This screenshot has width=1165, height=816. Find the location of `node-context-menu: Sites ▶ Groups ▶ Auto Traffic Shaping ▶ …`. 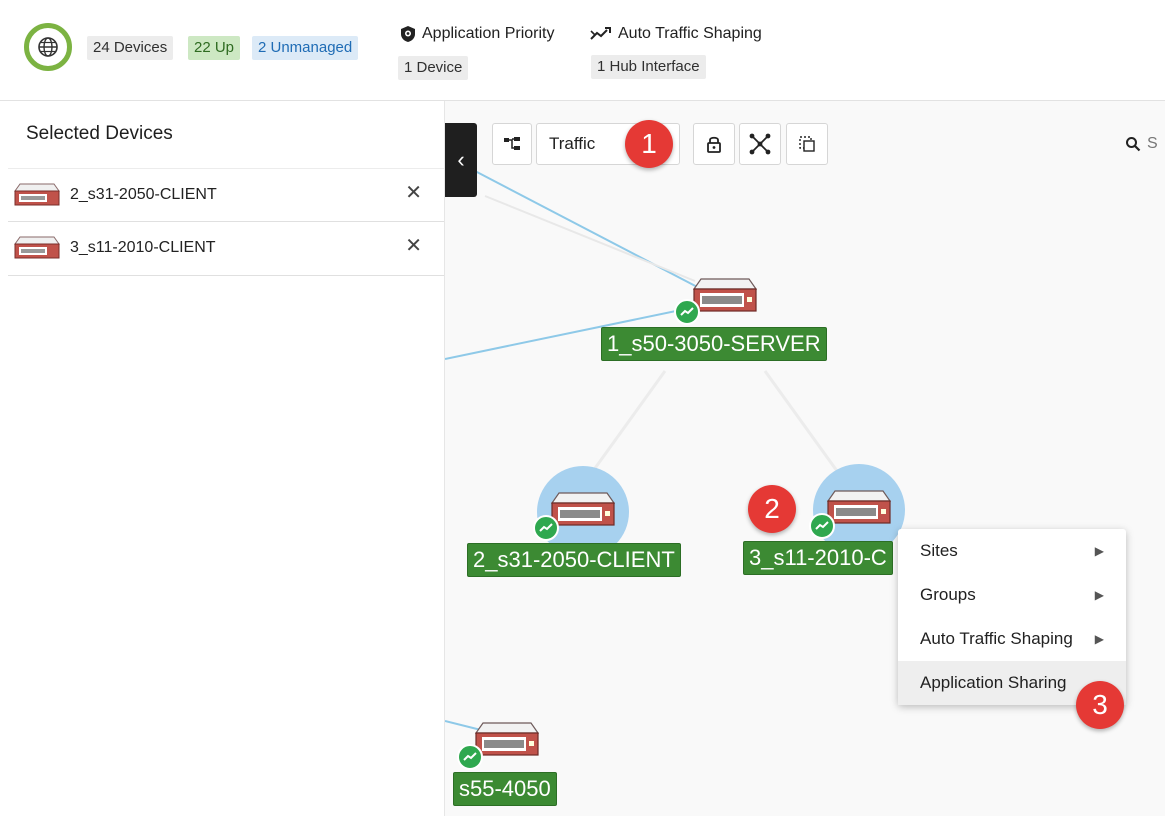

node-context-menu: Sites ▶ Groups ▶ Auto Traffic Shaping ▶ … is located at coordinates (1012, 617).